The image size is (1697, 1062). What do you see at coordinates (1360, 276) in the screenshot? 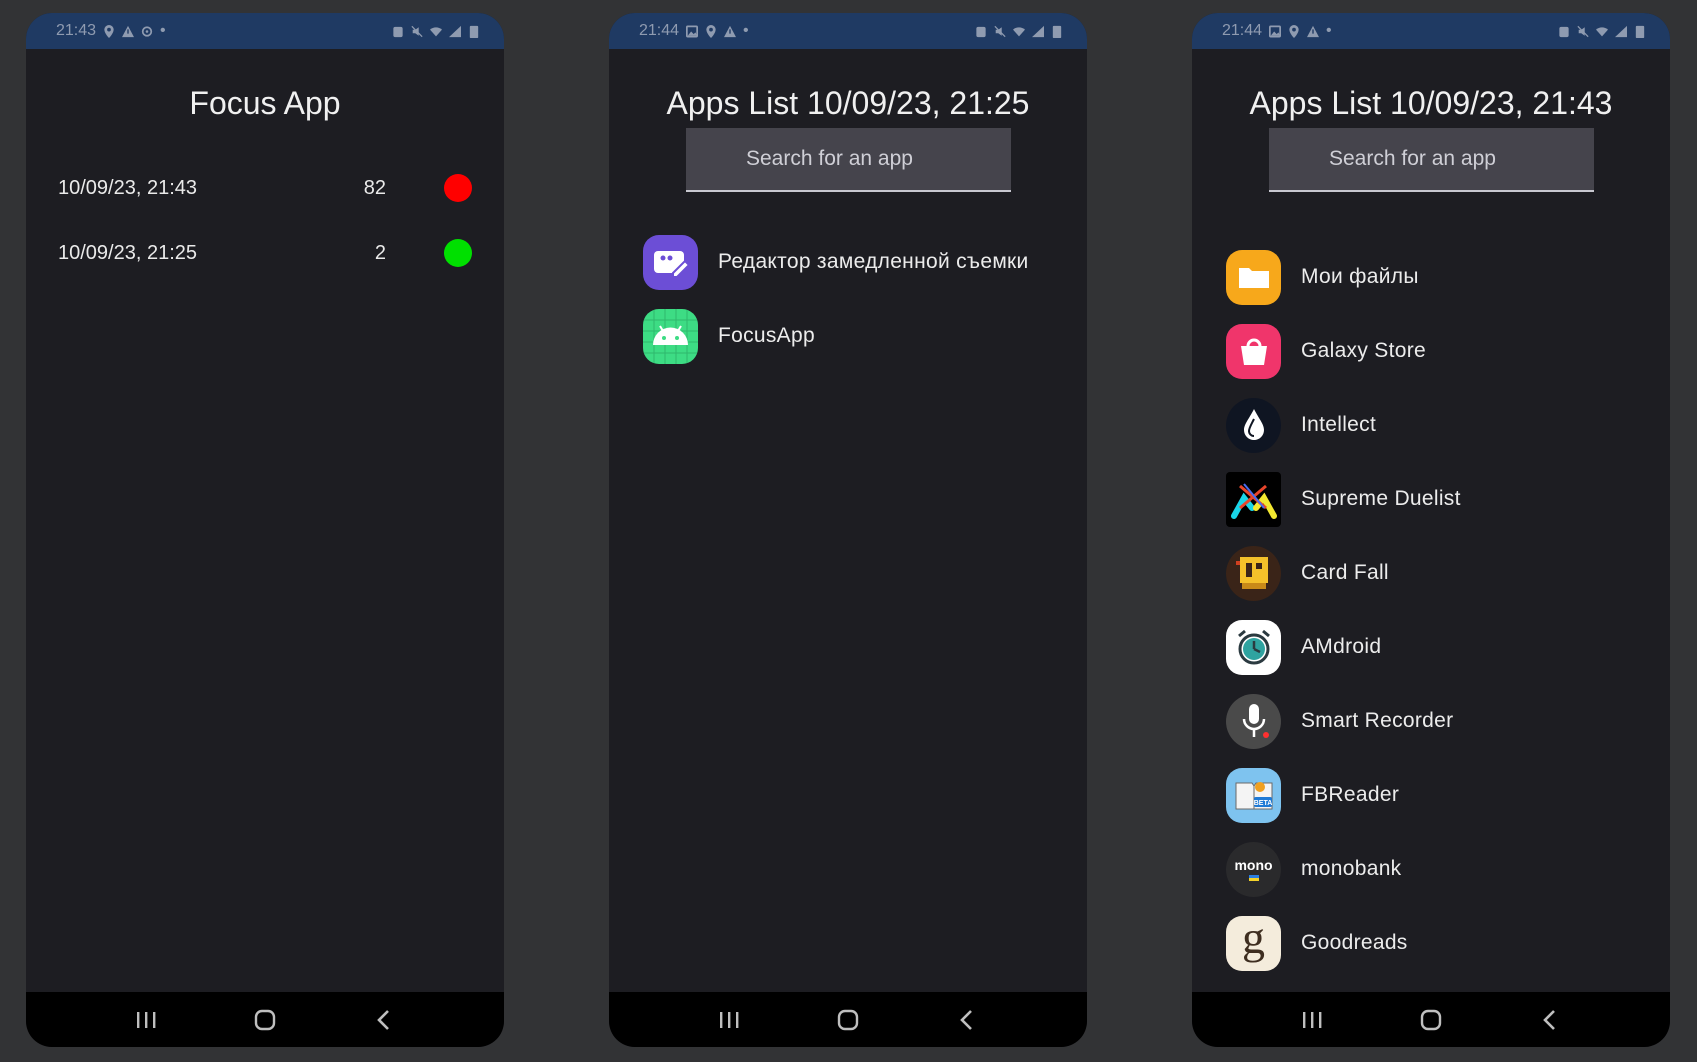
I see `app-label: Мои файлы` at bounding box center [1360, 276].